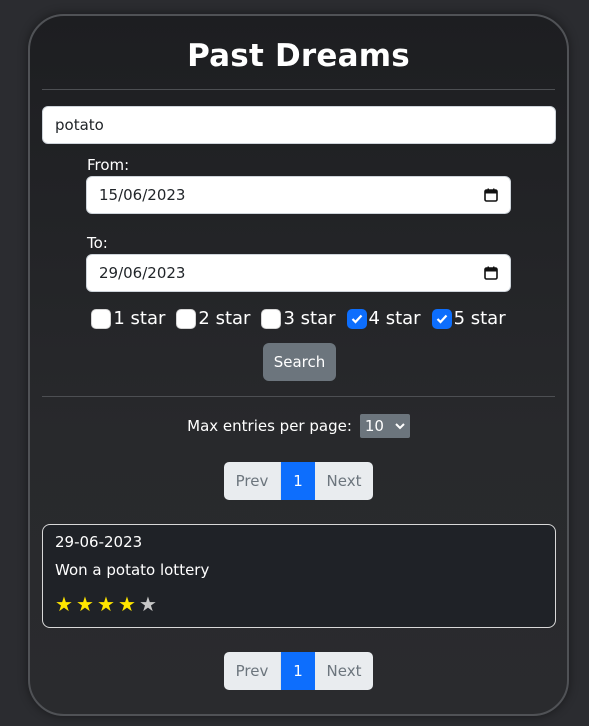  Describe the element at coordinates (99, 542) in the screenshot. I see `entry-date: 29-06-2023` at that location.